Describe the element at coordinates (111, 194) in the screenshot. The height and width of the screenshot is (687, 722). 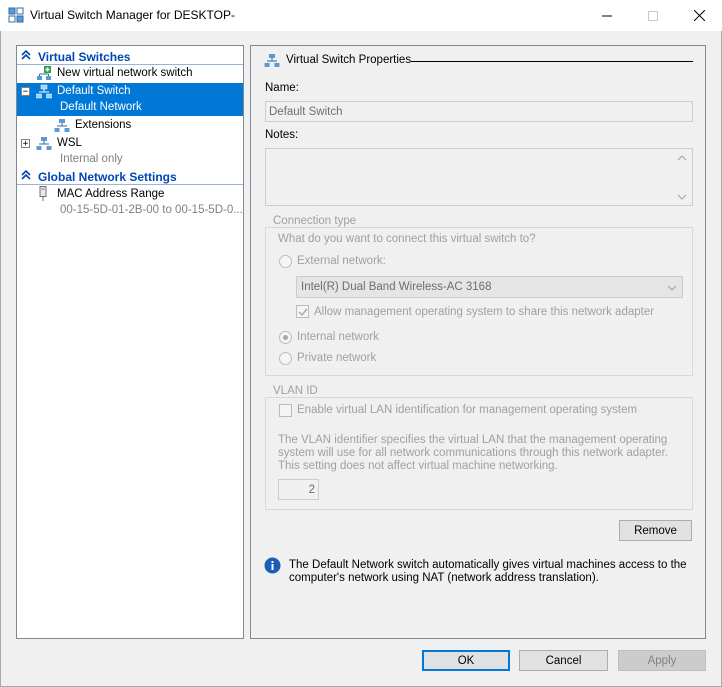
I see `mac-label: MAC Address Range` at that location.